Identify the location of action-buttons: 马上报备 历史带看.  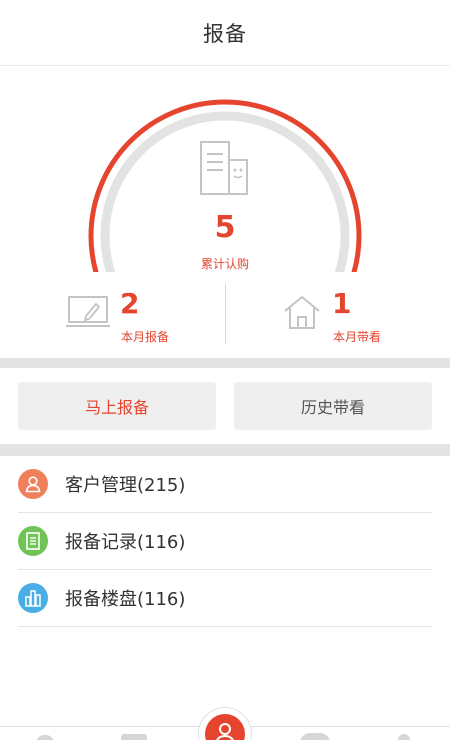
(225, 406).